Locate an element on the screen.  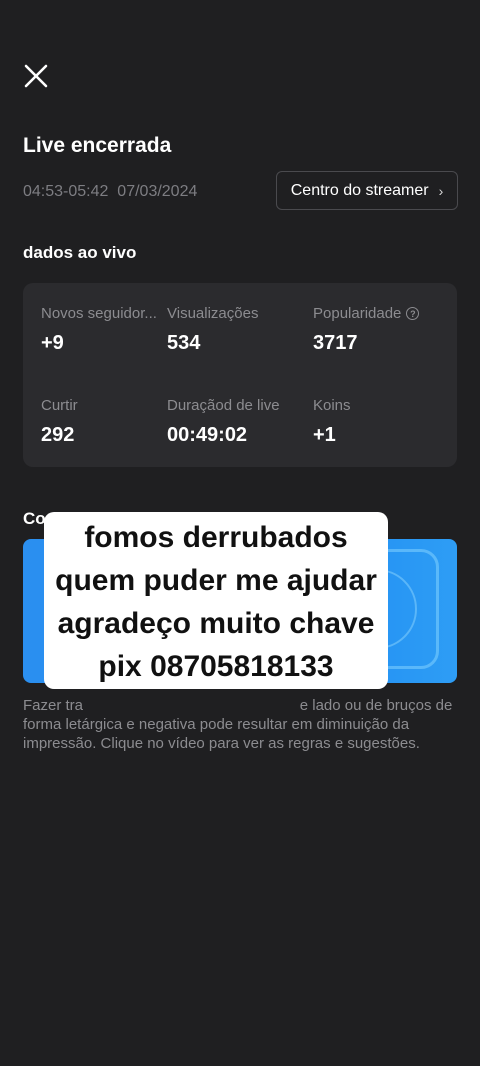
stat-new-followers: Novos seguidor... +9 is located at coordinates (103, 330).